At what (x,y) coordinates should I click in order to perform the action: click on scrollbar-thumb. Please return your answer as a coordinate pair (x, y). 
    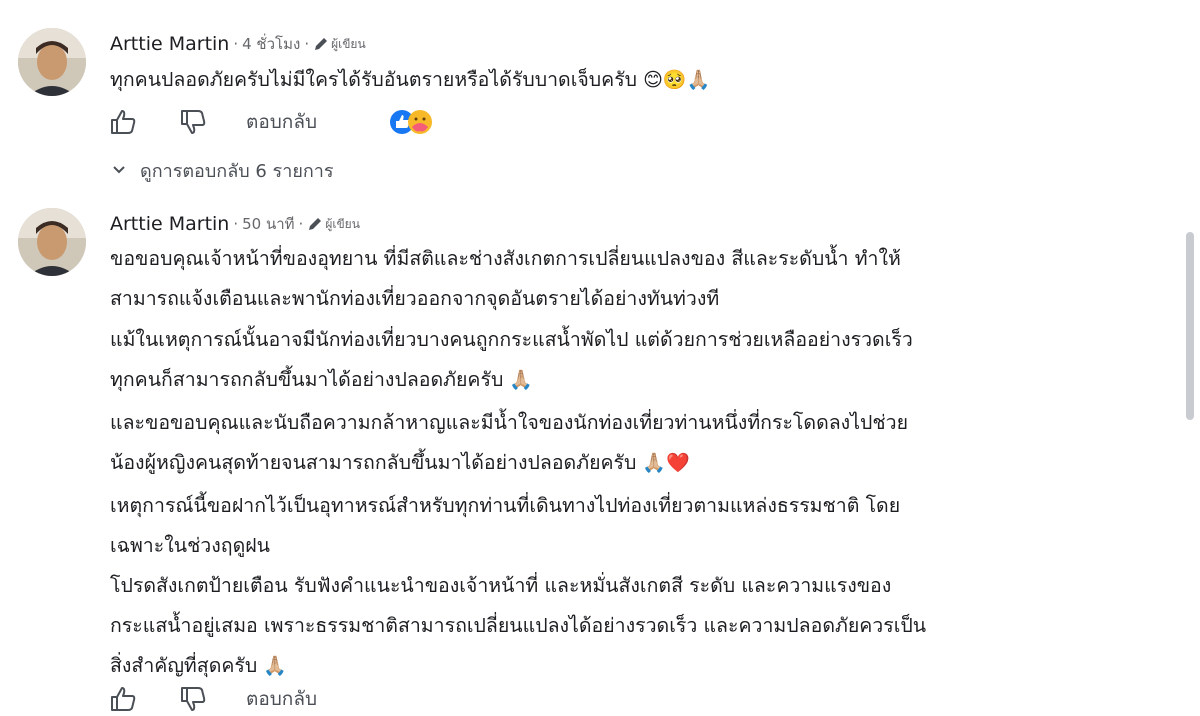
    Looking at the image, I should click on (1190, 326).